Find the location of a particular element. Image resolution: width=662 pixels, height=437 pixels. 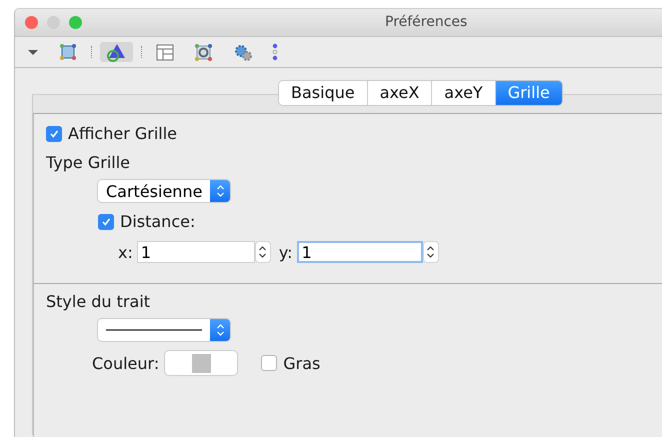

close-button is located at coordinates (31, 22).